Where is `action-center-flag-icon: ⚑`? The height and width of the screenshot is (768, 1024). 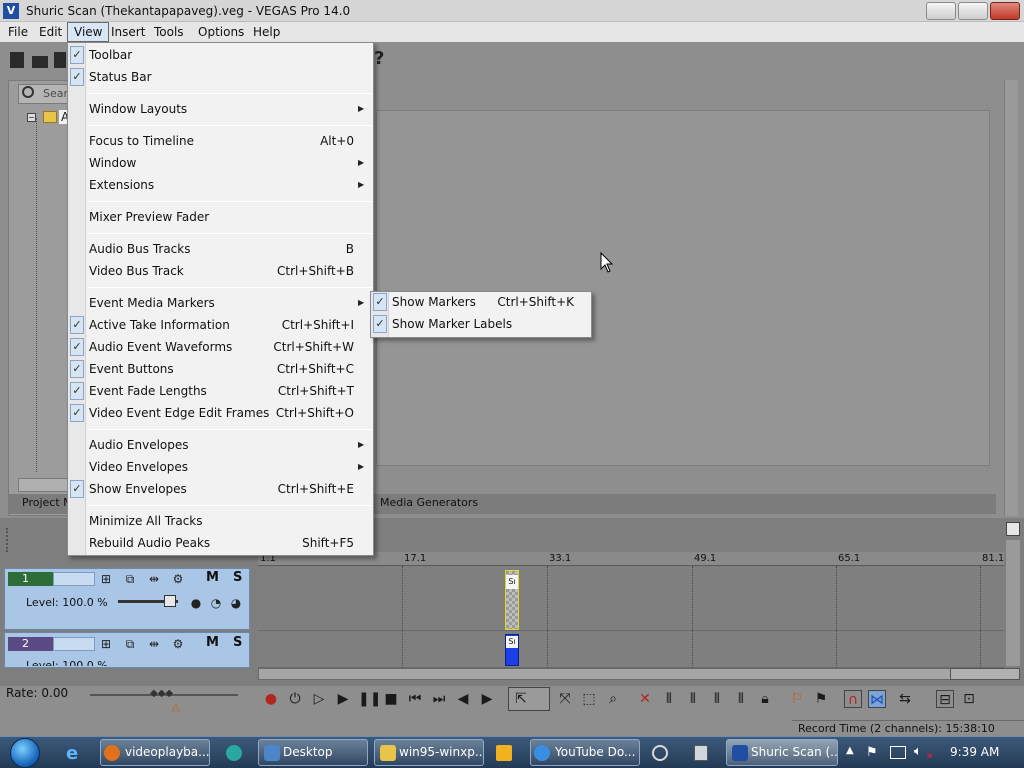
action-center-flag-icon: ⚑ is located at coordinates (872, 752).